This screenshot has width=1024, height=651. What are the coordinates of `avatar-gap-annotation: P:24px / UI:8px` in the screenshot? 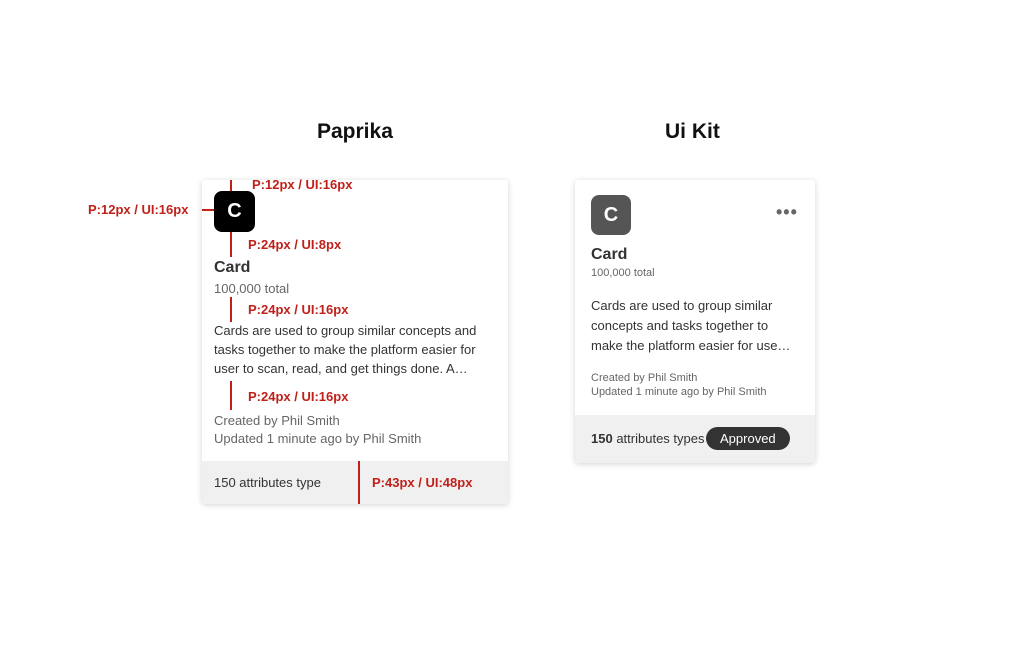 It's located at (295, 244).